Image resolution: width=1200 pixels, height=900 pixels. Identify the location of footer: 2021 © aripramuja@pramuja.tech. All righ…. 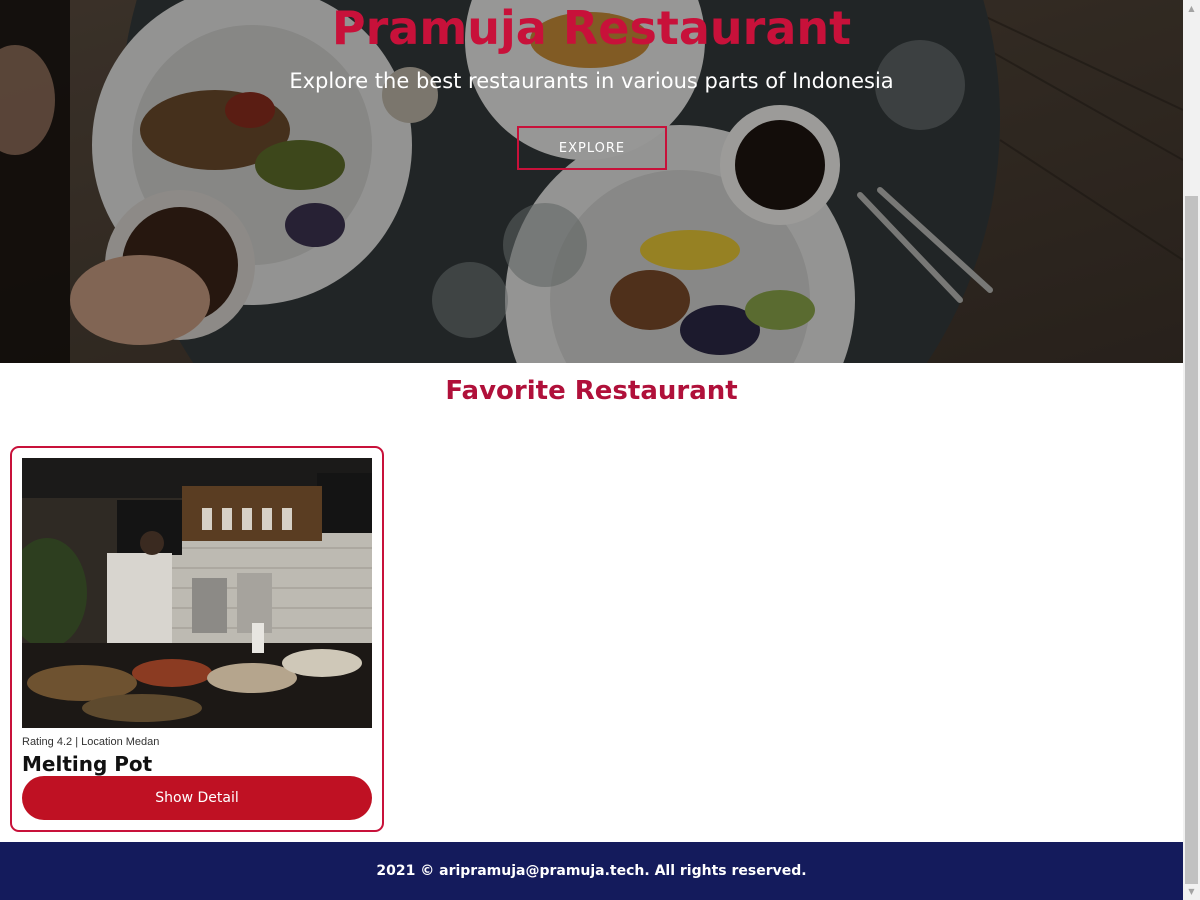
(591, 871).